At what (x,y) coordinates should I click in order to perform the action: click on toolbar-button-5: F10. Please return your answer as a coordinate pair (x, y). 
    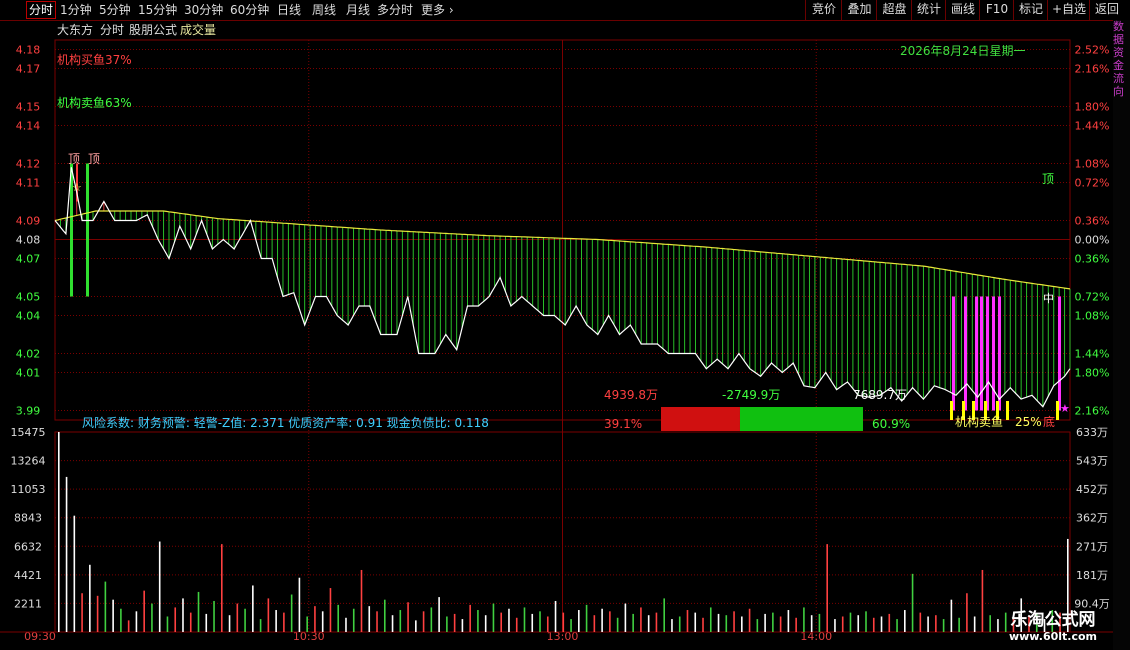
    Looking at the image, I should click on (996, 10).